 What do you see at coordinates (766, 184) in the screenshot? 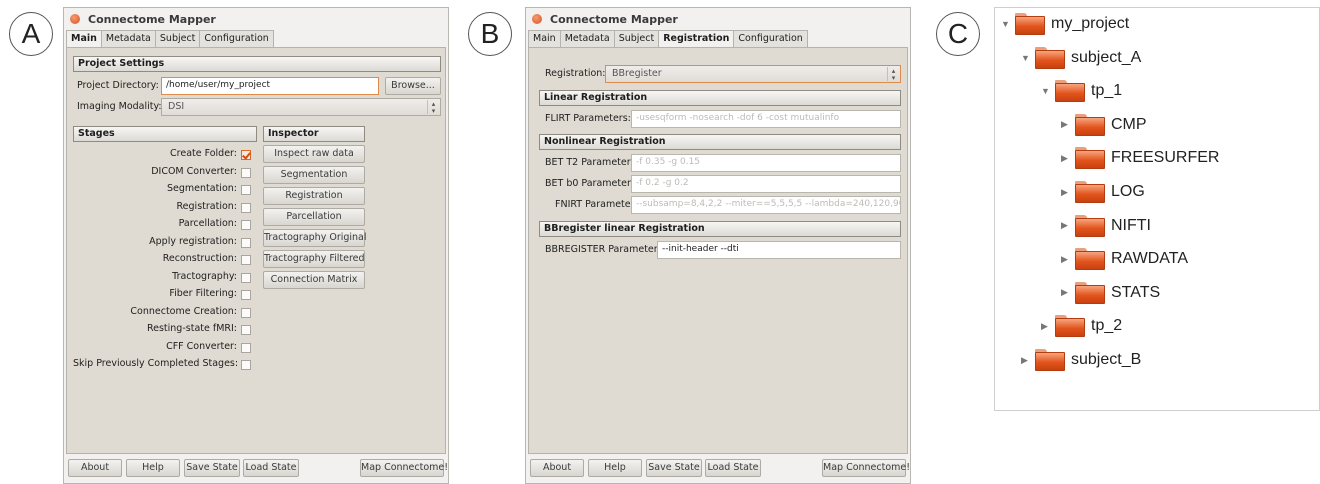
I see `bet-b0-parameters-input: -f 0.2 -g 0.2` at bounding box center [766, 184].